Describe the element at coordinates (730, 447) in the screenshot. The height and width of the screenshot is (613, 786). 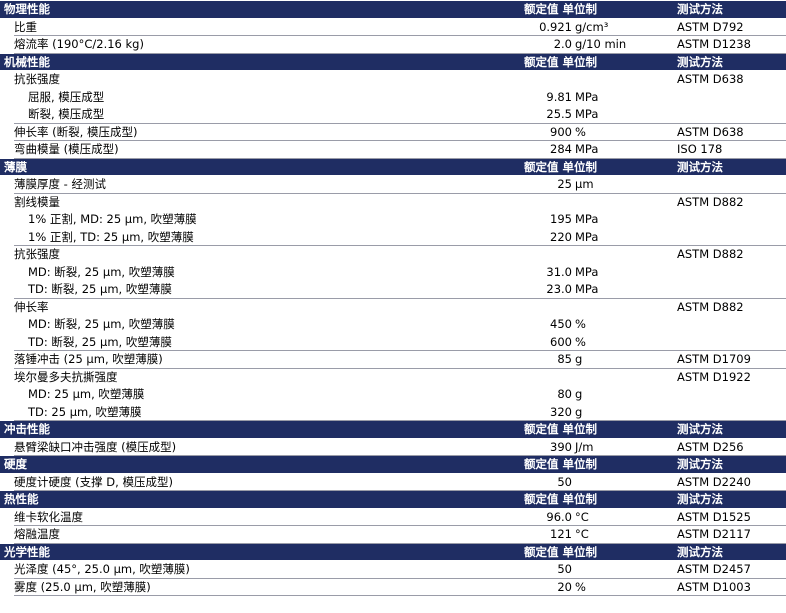
I see `test-method: ASTM D256` at that location.